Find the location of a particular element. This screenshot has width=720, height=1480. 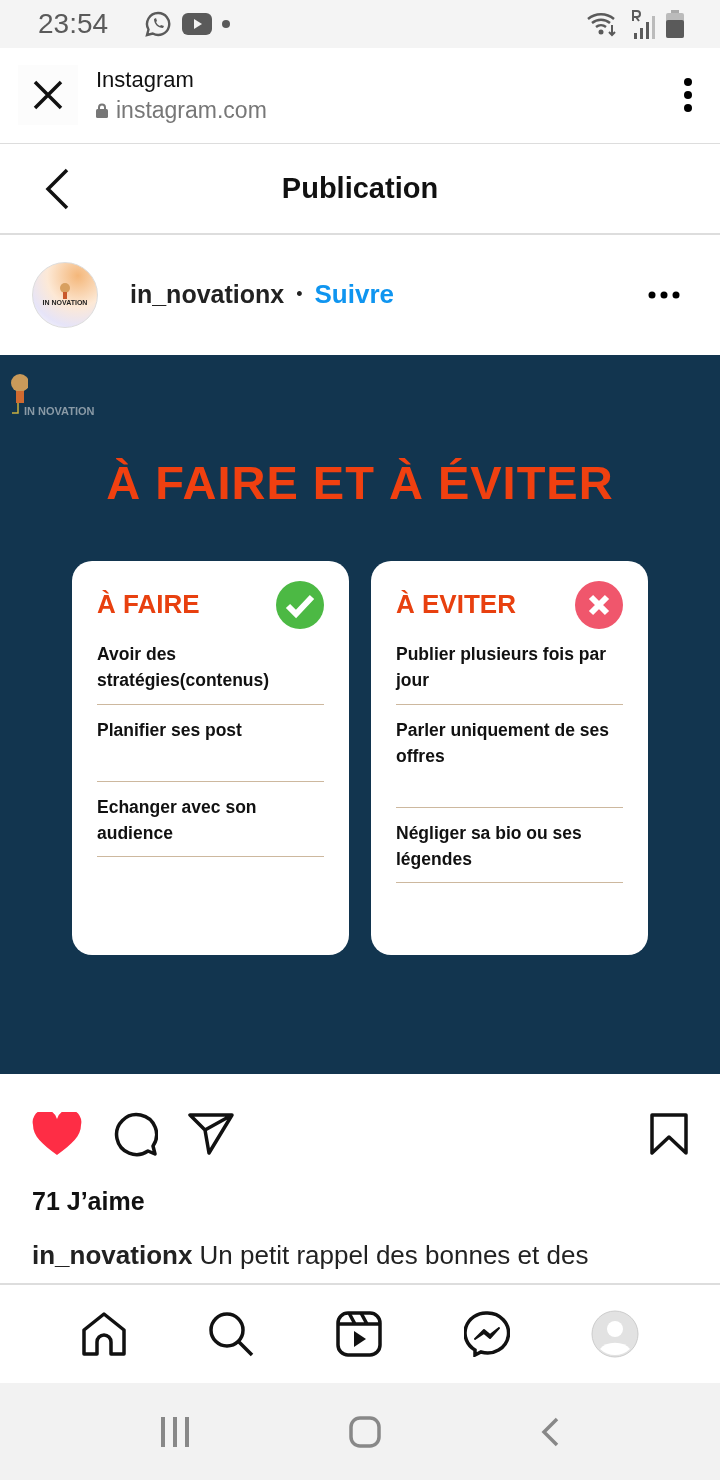

logo-text: IN NOVATION is located at coordinates (59, 410).